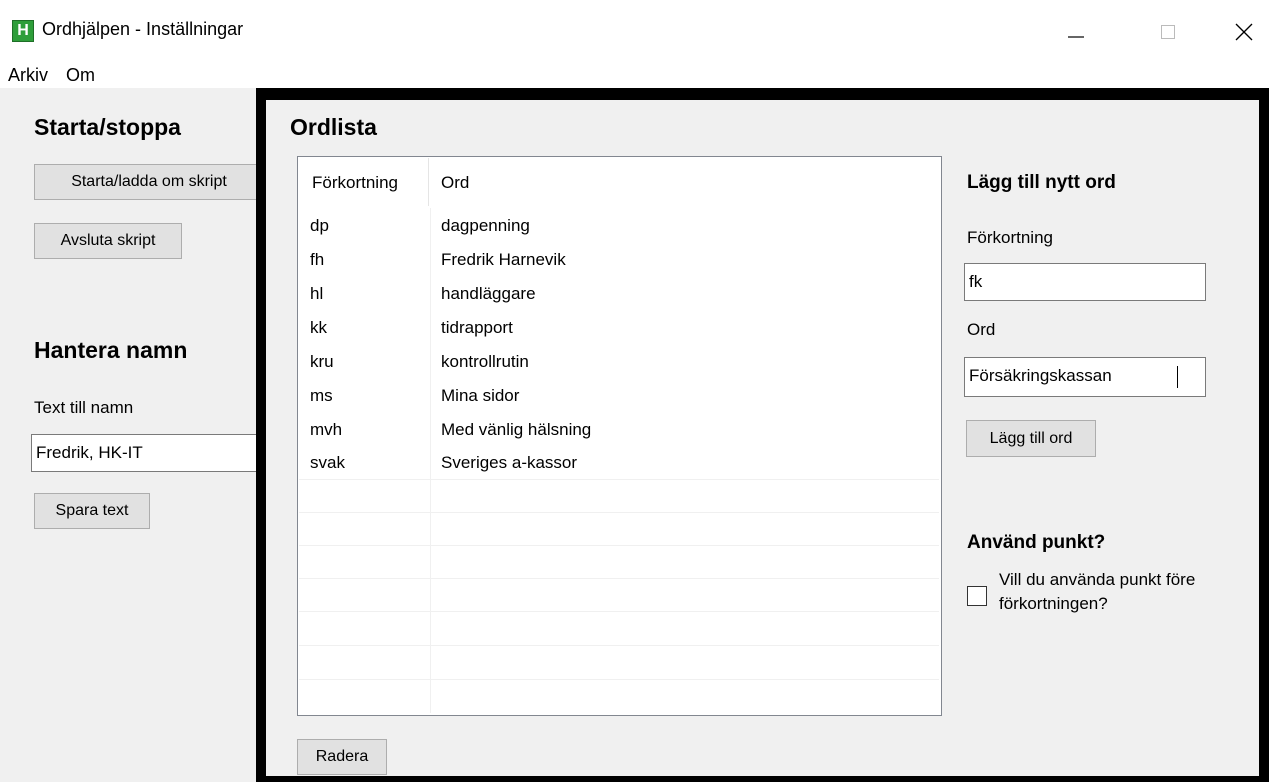 The image size is (1269, 782). I want to click on row-word: kontrollrutin, so click(485, 362).